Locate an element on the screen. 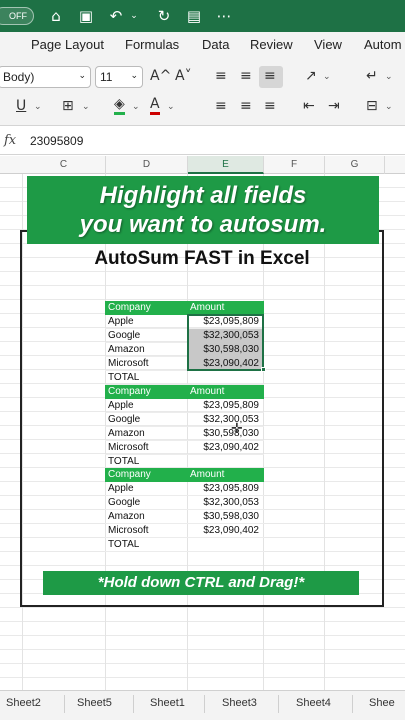 The width and height of the screenshot is (405, 720). font-name-select: Body) ⌄ is located at coordinates (45, 77).